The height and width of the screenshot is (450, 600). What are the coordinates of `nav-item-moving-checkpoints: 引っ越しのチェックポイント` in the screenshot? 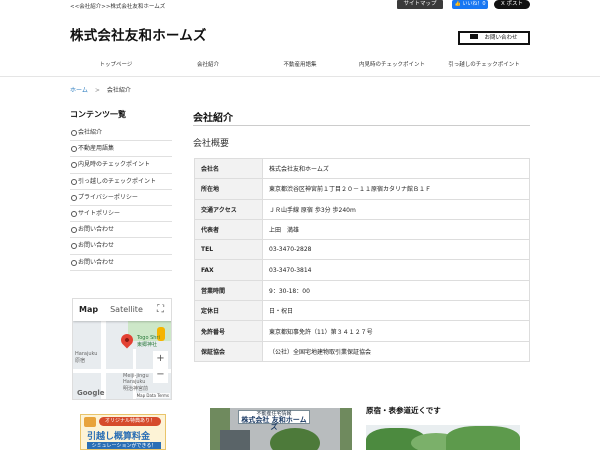 It's located at (484, 65).